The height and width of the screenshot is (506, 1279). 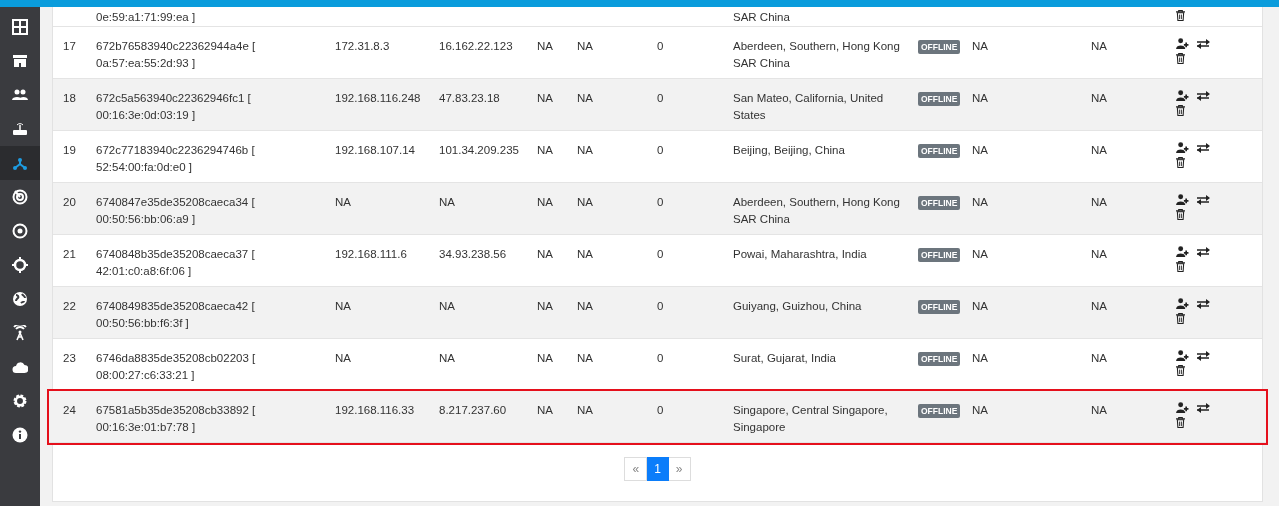 What do you see at coordinates (176, 55) in the screenshot?
I see `device-id: 672b76583940c22362944a4e [ 0a:57:ea:55:2d:93 ]` at bounding box center [176, 55].